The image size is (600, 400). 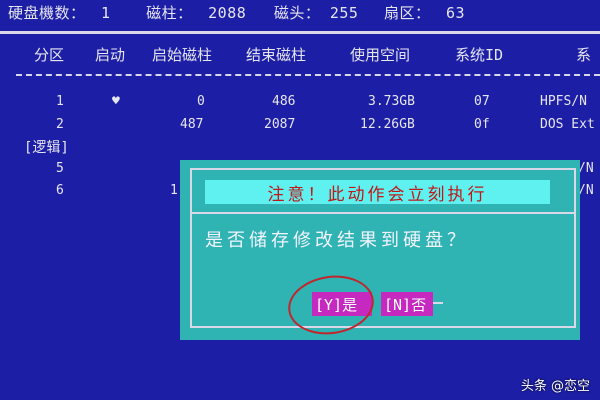 What do you see at coordinates (169, 13) in the screenshot?
I see `cylinders-label: 磁柱：` at bounding box center [169, 13].